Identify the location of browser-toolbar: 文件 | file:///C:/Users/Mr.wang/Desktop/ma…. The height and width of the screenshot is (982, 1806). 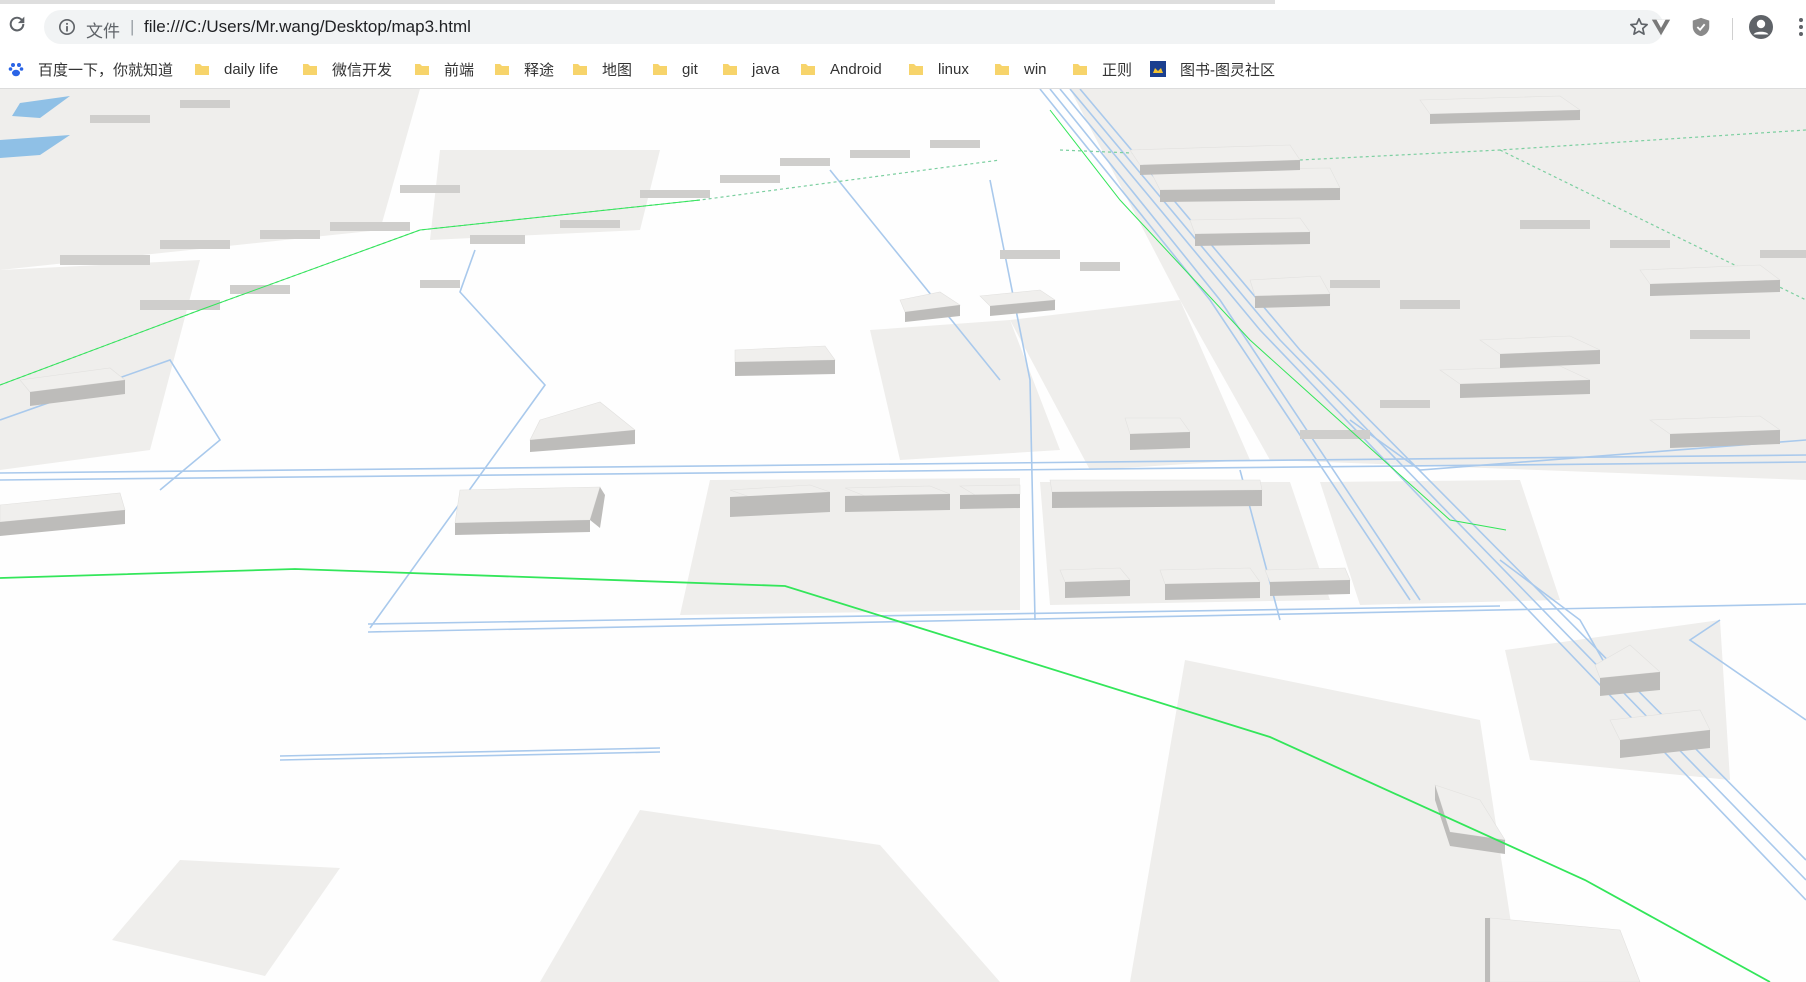
(903, 22).